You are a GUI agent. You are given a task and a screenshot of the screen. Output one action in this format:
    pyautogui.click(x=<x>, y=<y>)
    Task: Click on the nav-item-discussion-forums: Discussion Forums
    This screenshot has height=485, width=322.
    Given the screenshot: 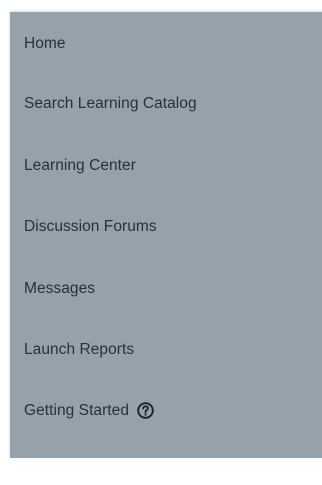 What is the action you would take?
    pyautogui.click(x=90, y=227)
    